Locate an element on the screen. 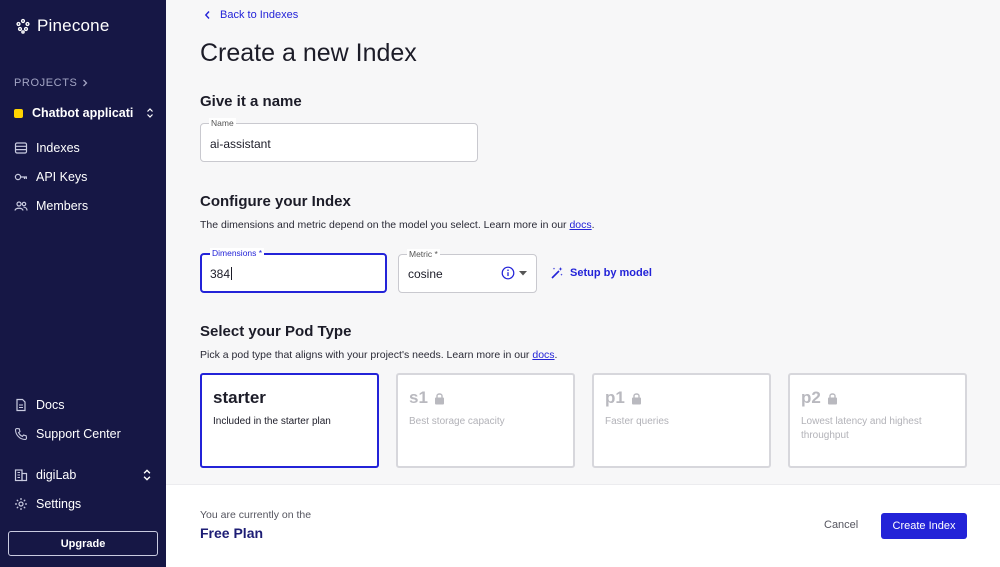 The height and width of the screenshot is (567, 1000). upgrade-button: Upgrade is located at coordinates (83, 543).